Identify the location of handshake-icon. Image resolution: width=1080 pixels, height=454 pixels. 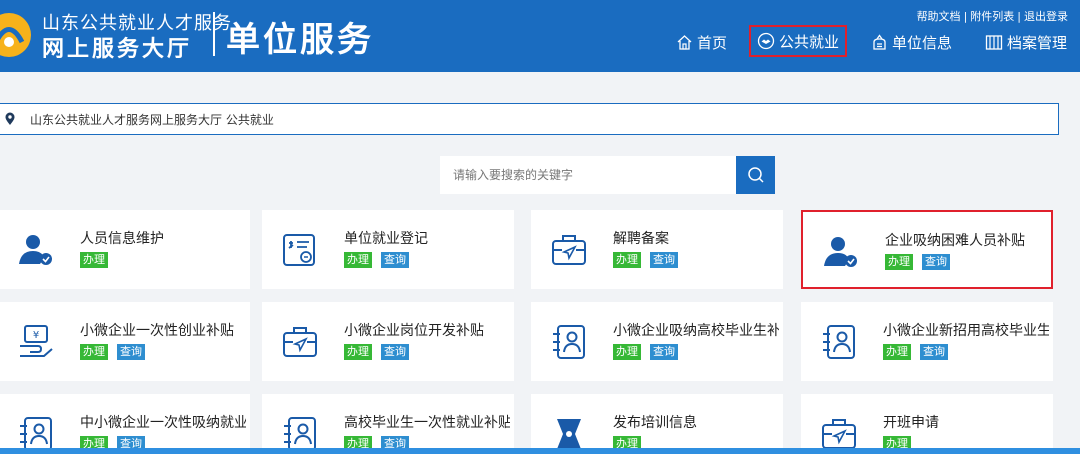
(766, 41).